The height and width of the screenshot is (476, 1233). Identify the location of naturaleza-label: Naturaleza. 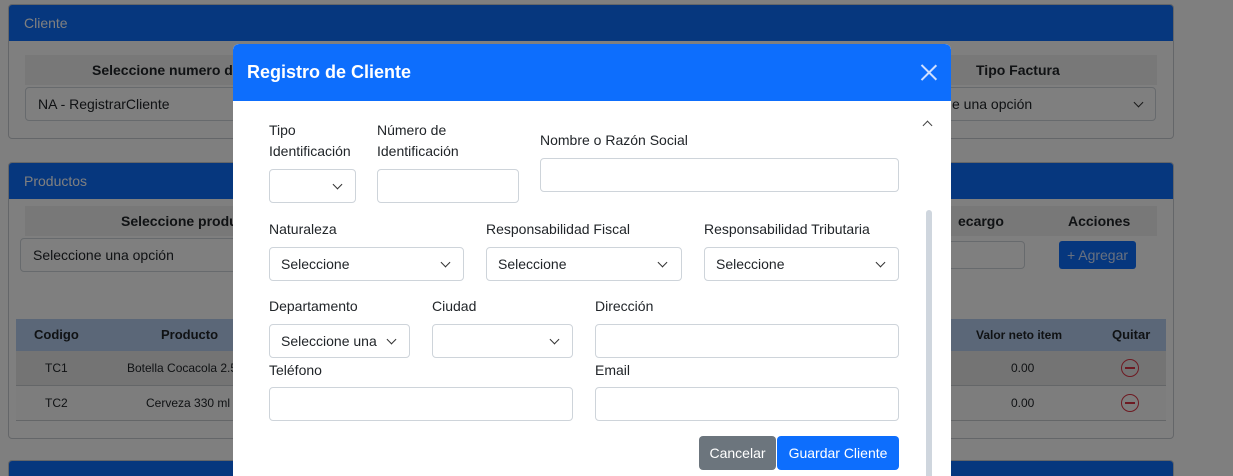
(303, 229).